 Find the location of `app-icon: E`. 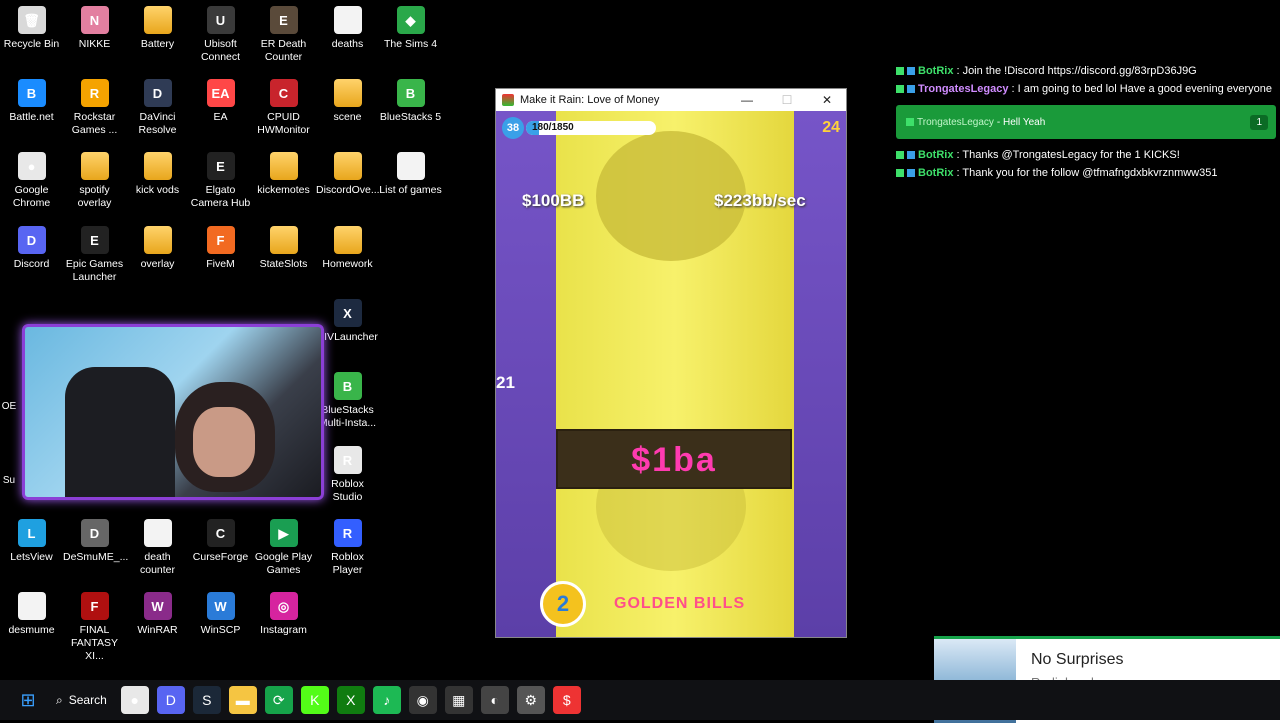

app-icon: E is located at coordinates (220, 166).